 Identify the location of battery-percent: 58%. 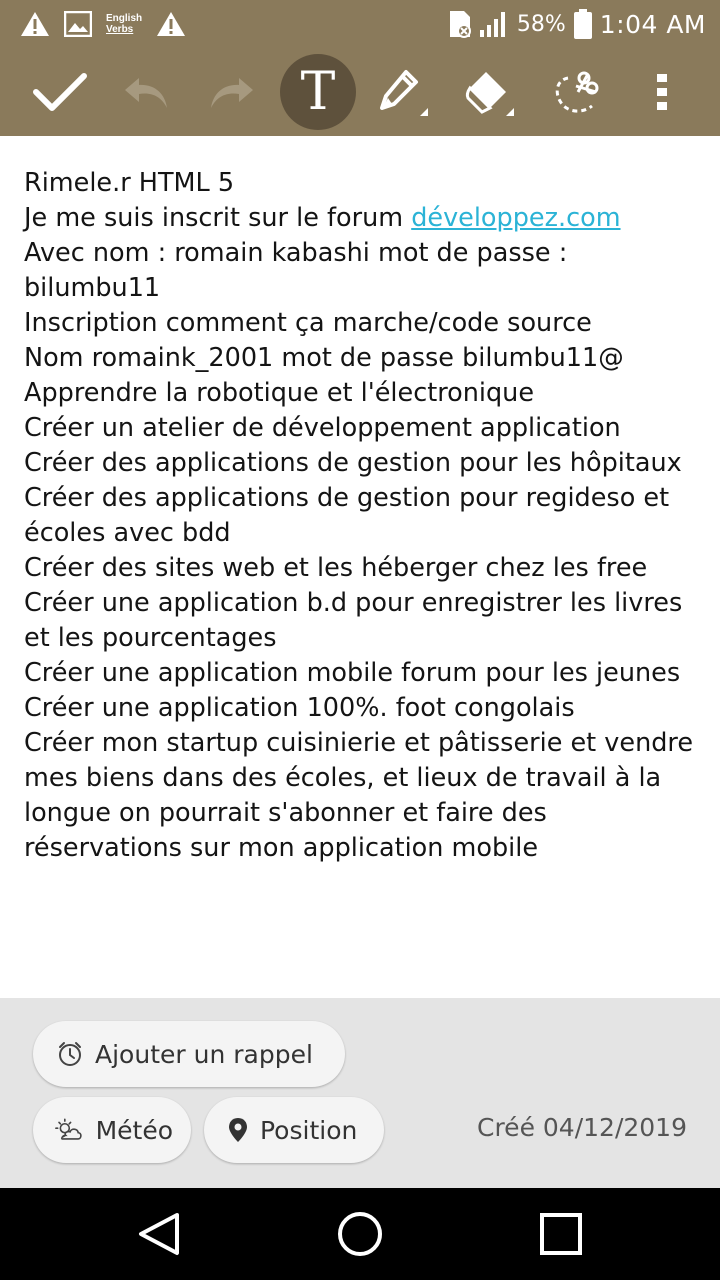
(541, 24).